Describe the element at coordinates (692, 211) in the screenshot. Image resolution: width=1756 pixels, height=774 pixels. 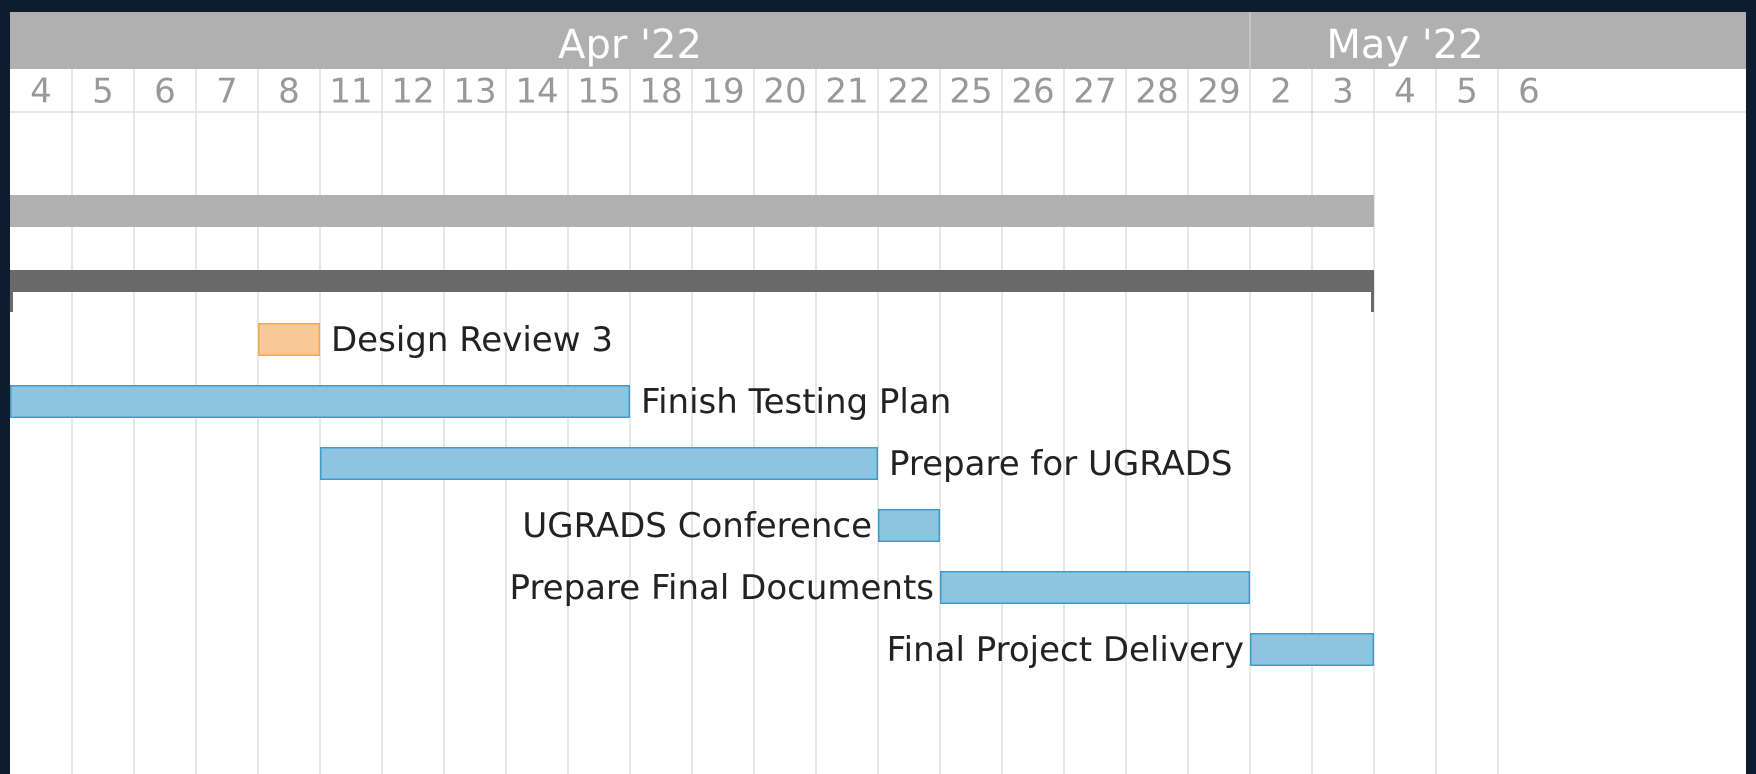
I see `project-summary-bar` at that location.